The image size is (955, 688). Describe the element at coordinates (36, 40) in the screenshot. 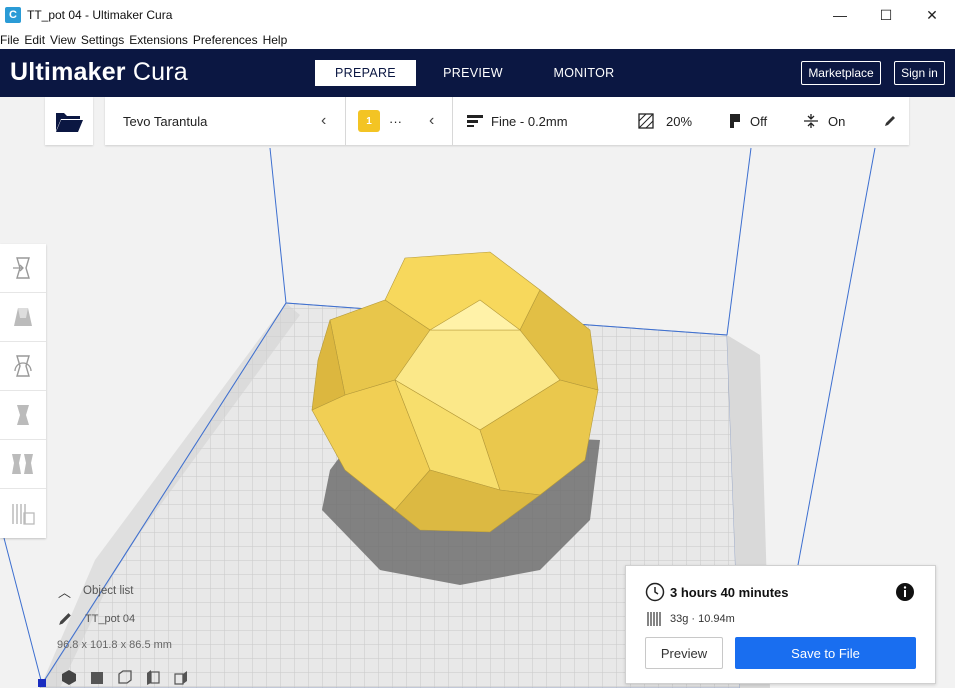

I see `menu-edit: Edit` at that location.